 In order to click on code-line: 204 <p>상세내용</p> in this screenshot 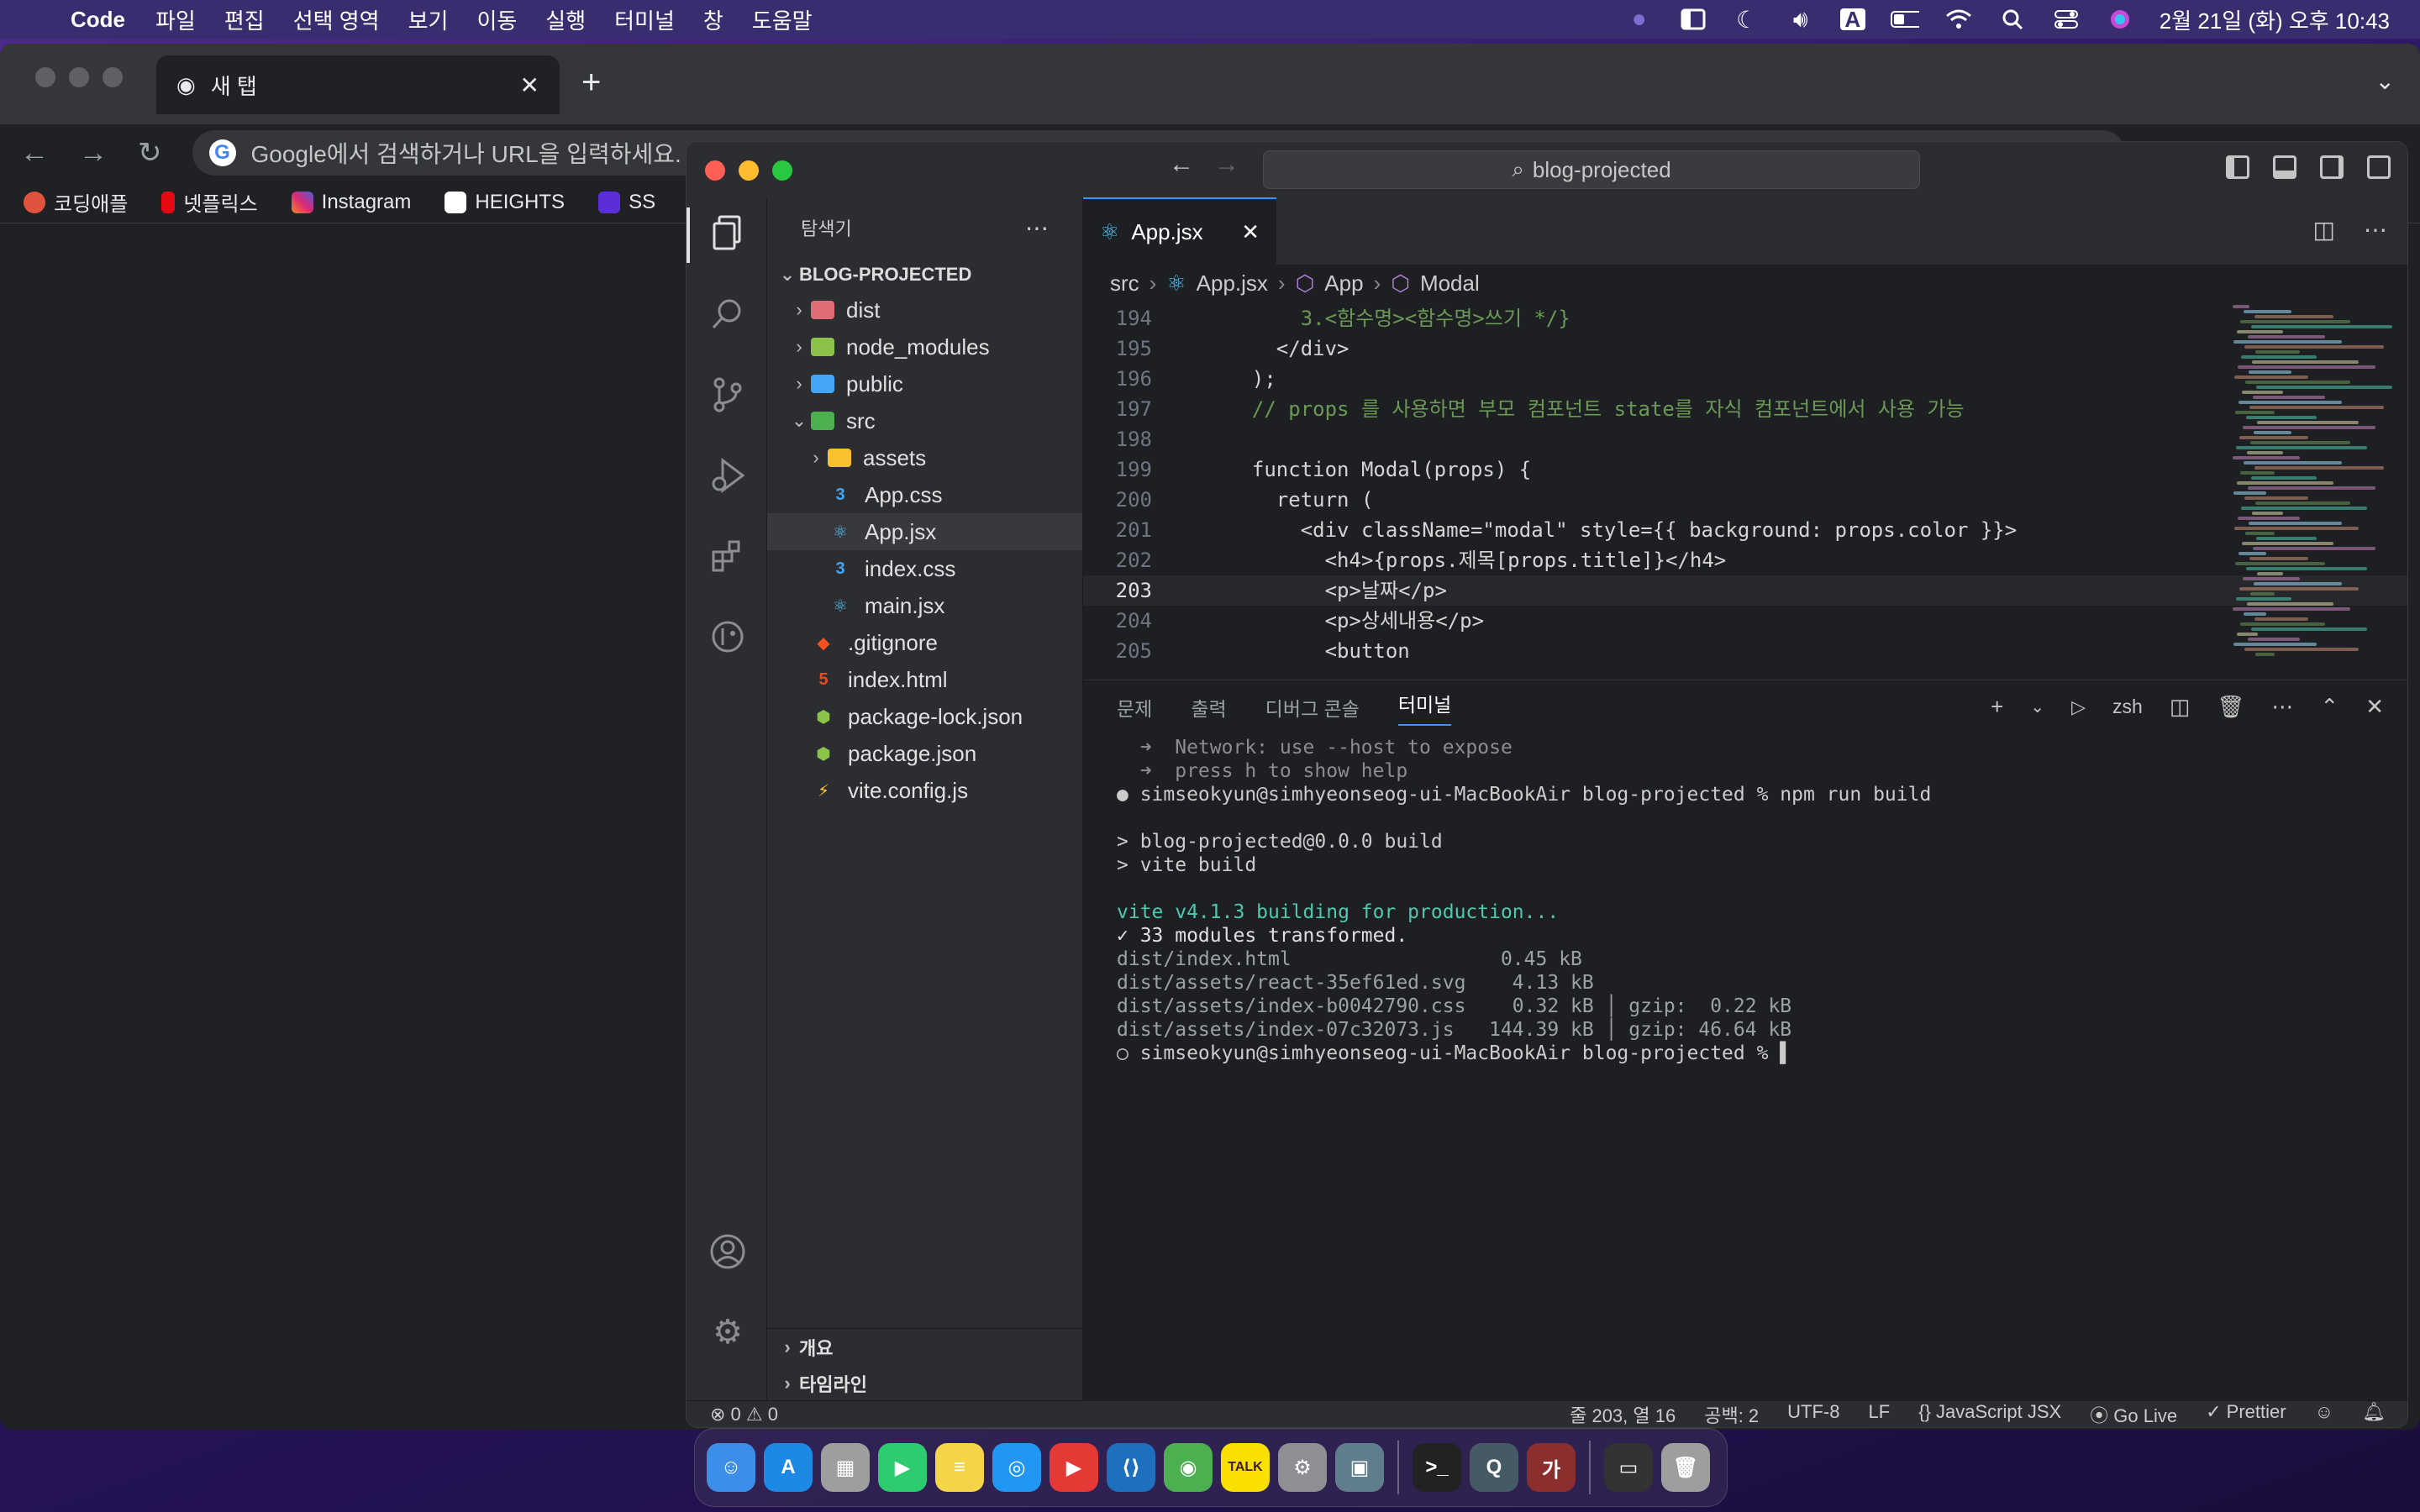, I will do `click(1745, 621)`.